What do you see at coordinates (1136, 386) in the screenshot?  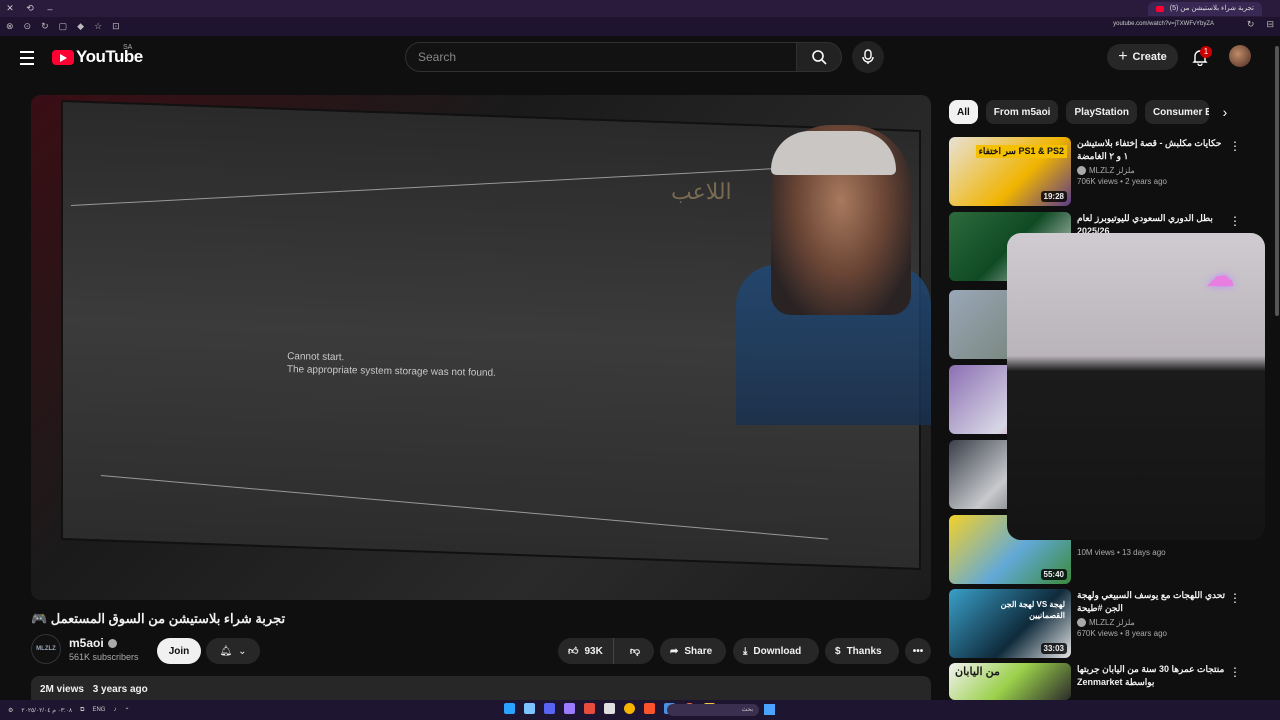 I see `webcam-overlay: ☁` at bounding box center [1136, 386].